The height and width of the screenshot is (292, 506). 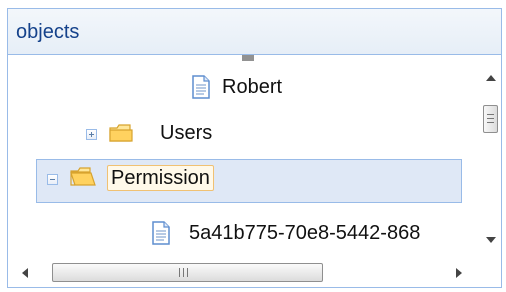 I want to click on vertical-scrollbar, so click(x=489, y=157).